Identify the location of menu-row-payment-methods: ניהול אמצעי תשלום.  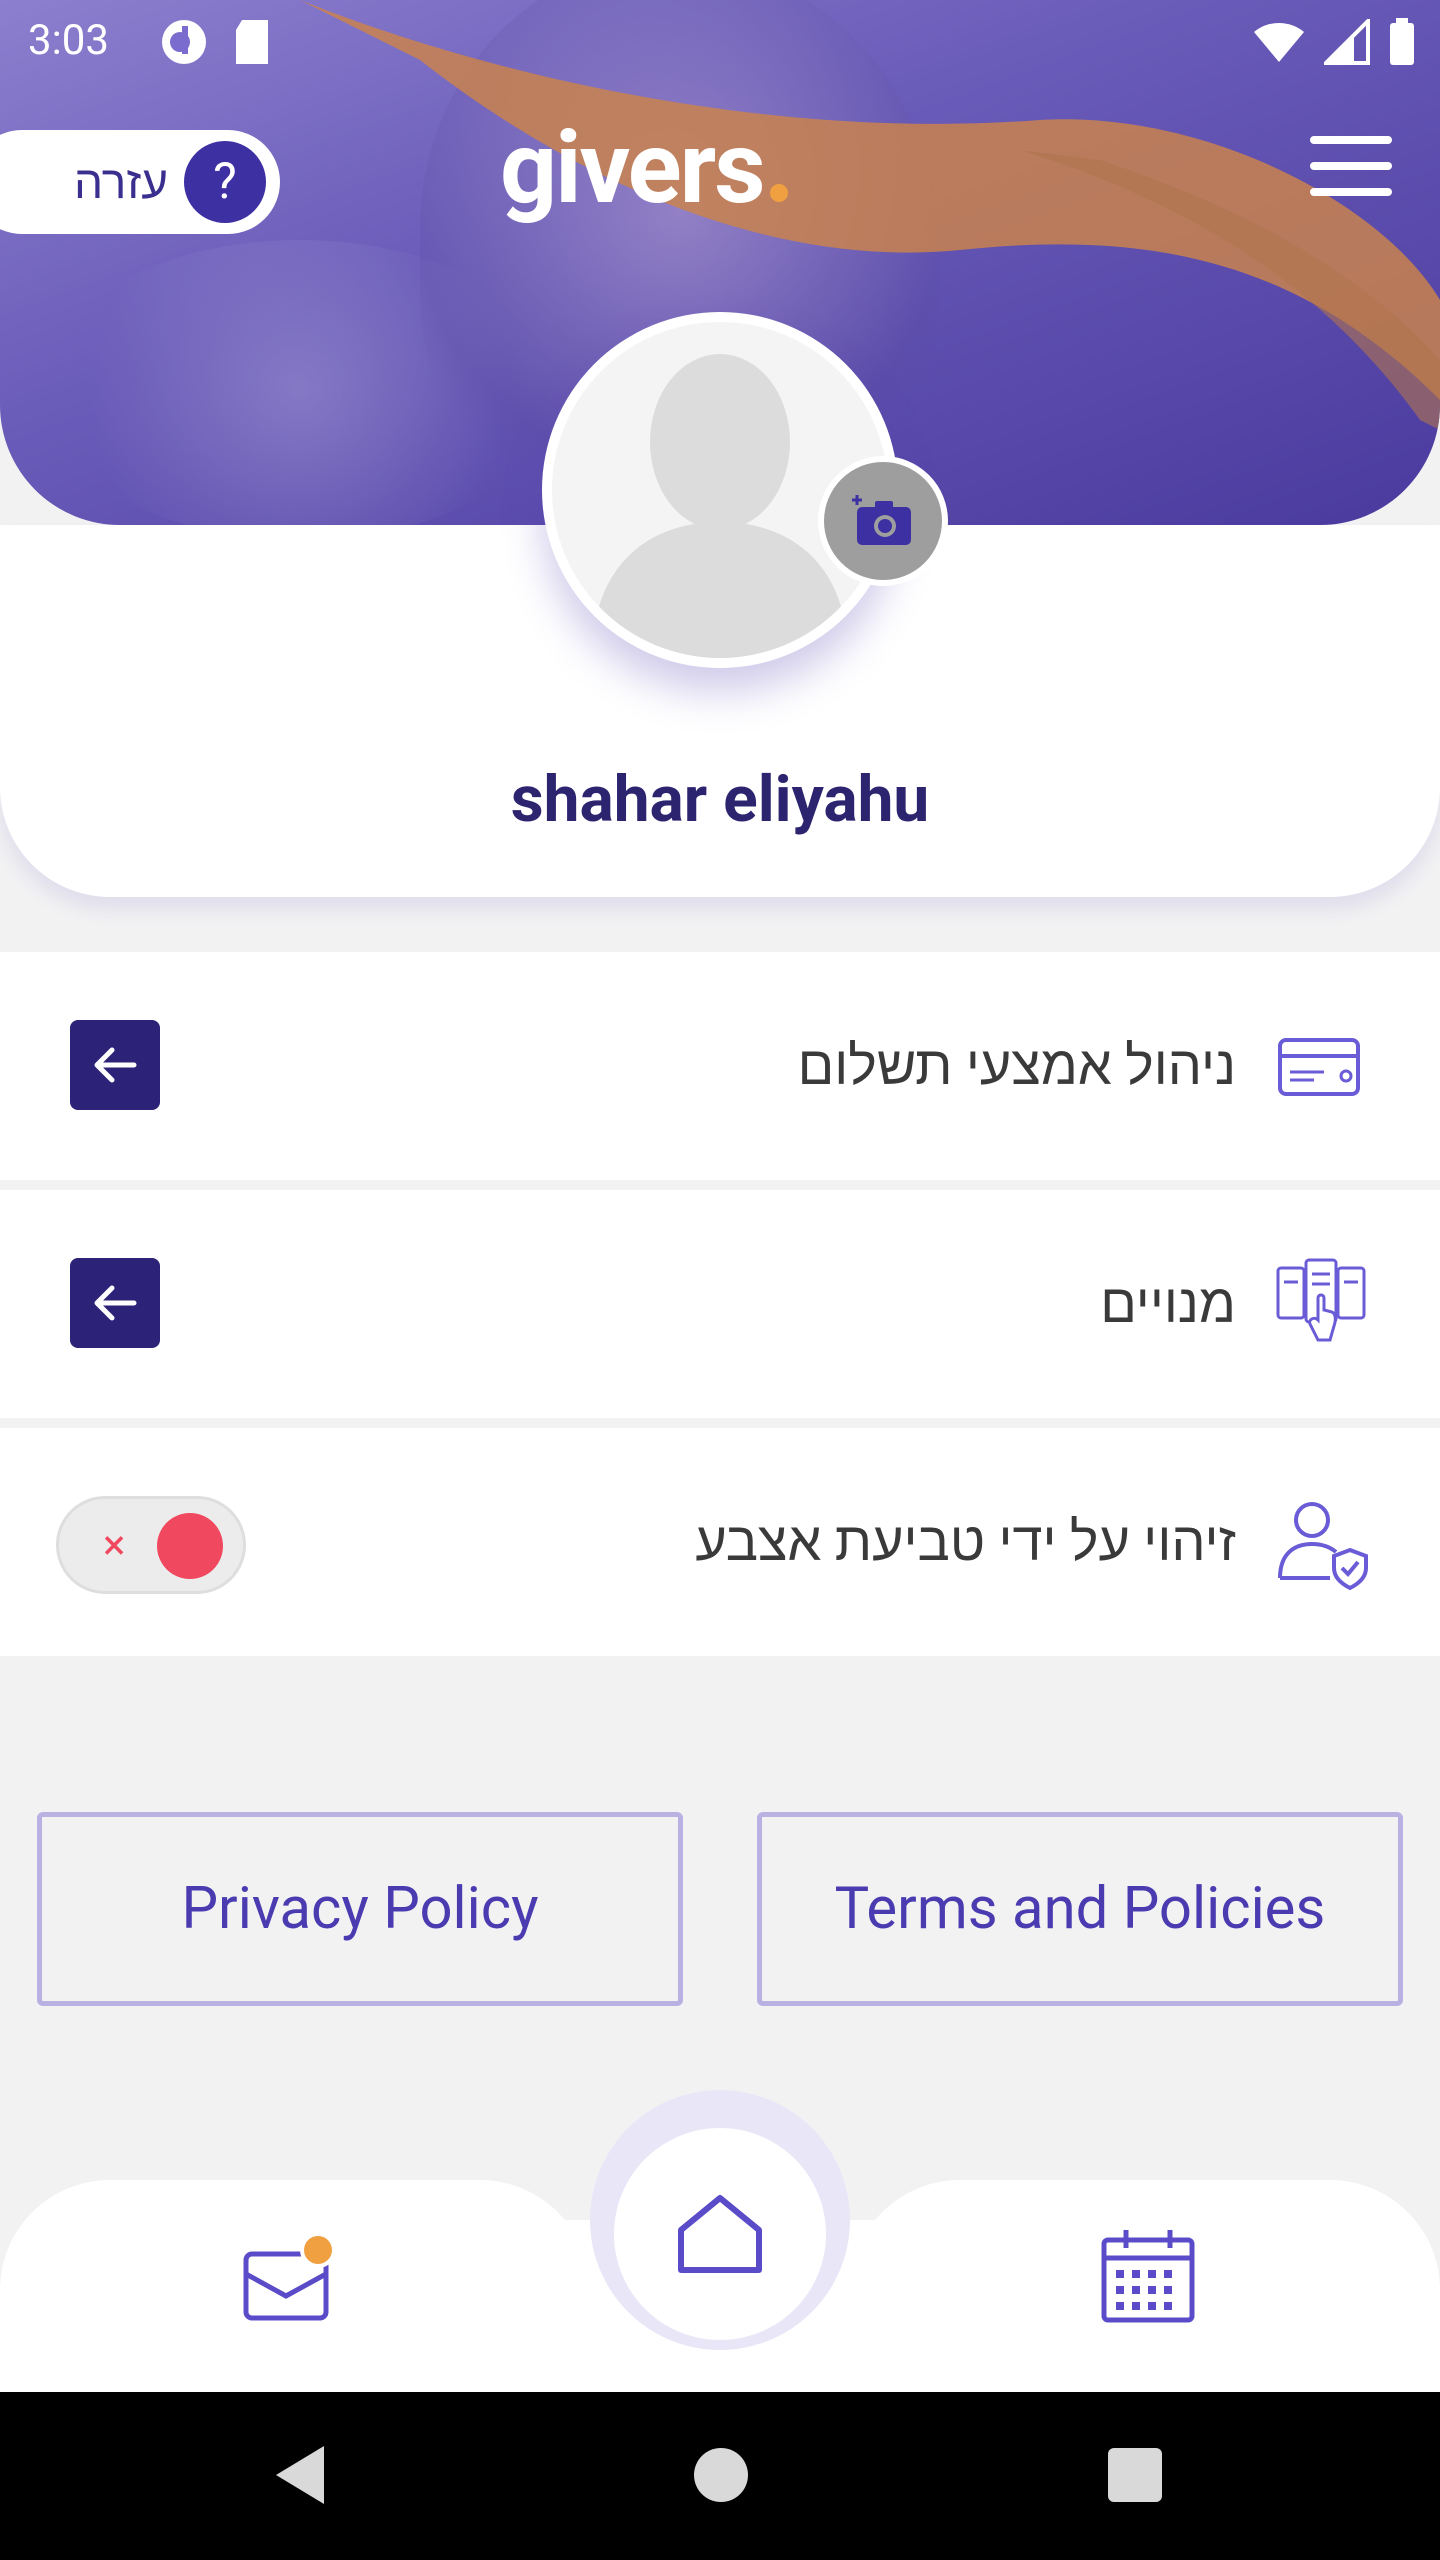
(720, 1066).